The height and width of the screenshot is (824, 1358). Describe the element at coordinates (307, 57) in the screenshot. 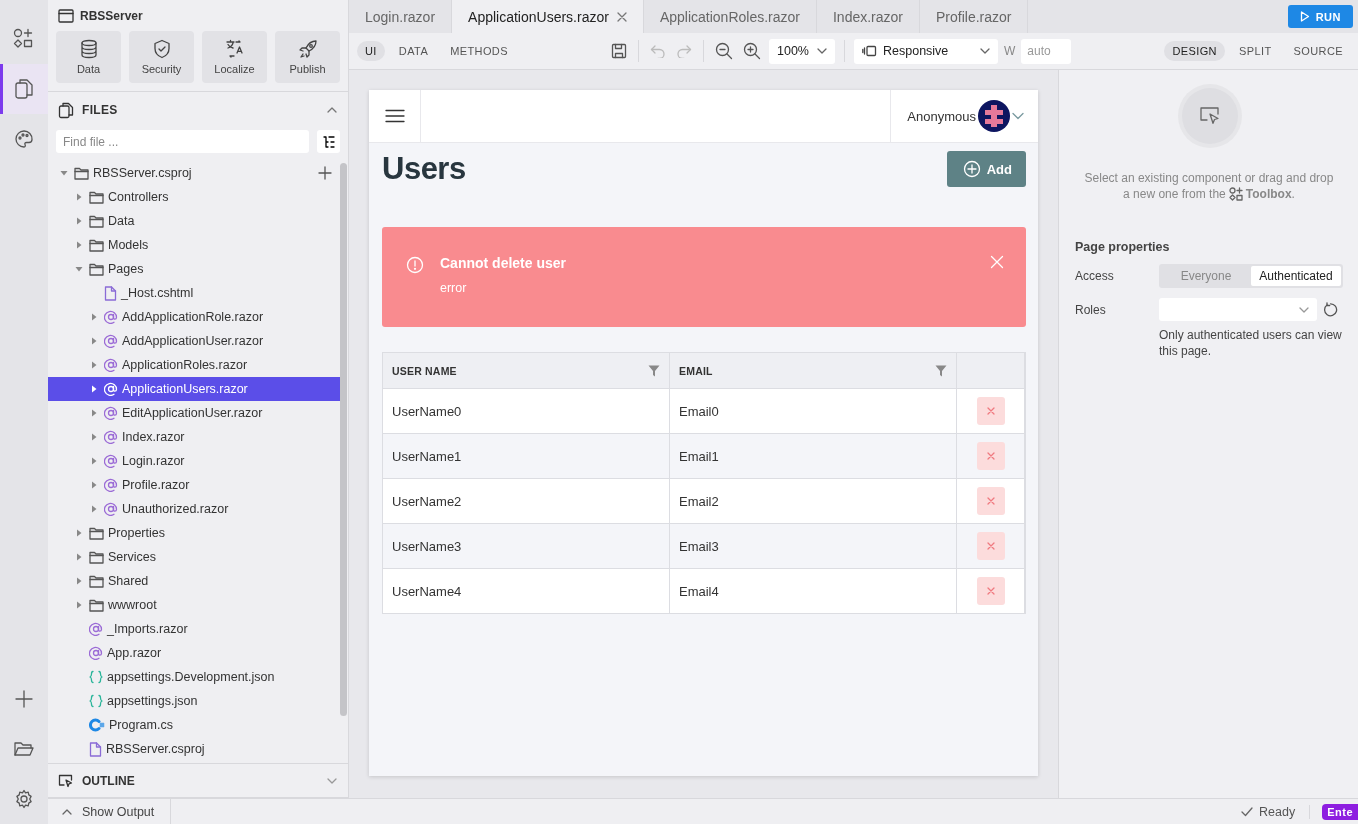

I see `tool-button: Publish` at that location.